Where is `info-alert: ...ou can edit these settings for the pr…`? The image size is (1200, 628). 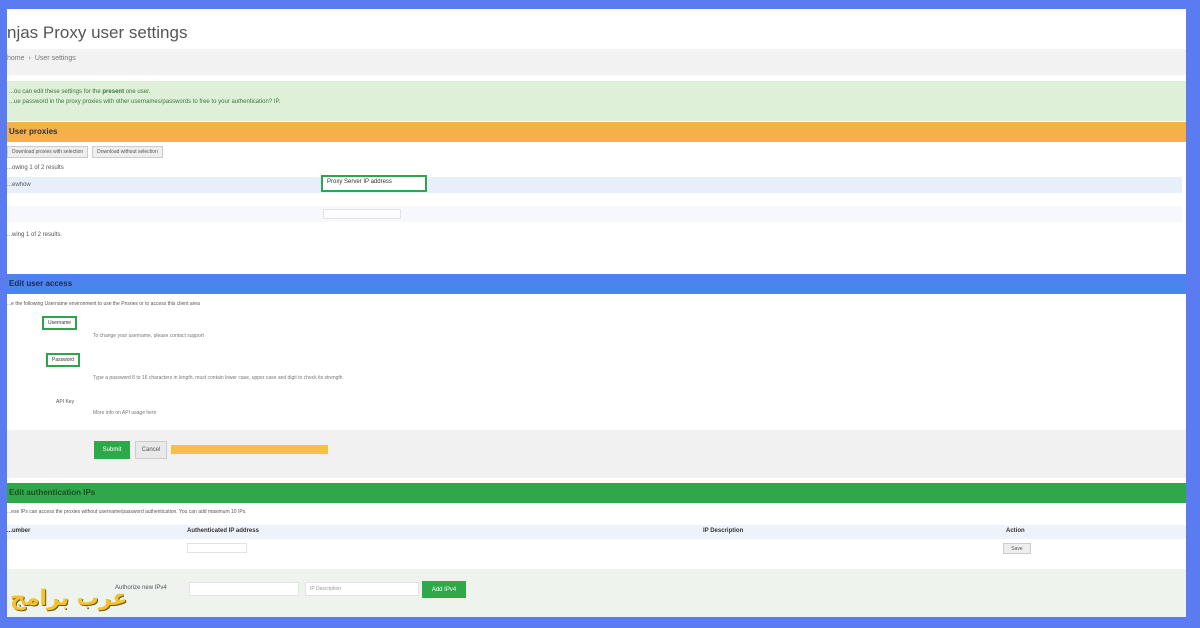
info-alert: ...ou can edit these settings for the pr… is located at coordinates (596, 101).